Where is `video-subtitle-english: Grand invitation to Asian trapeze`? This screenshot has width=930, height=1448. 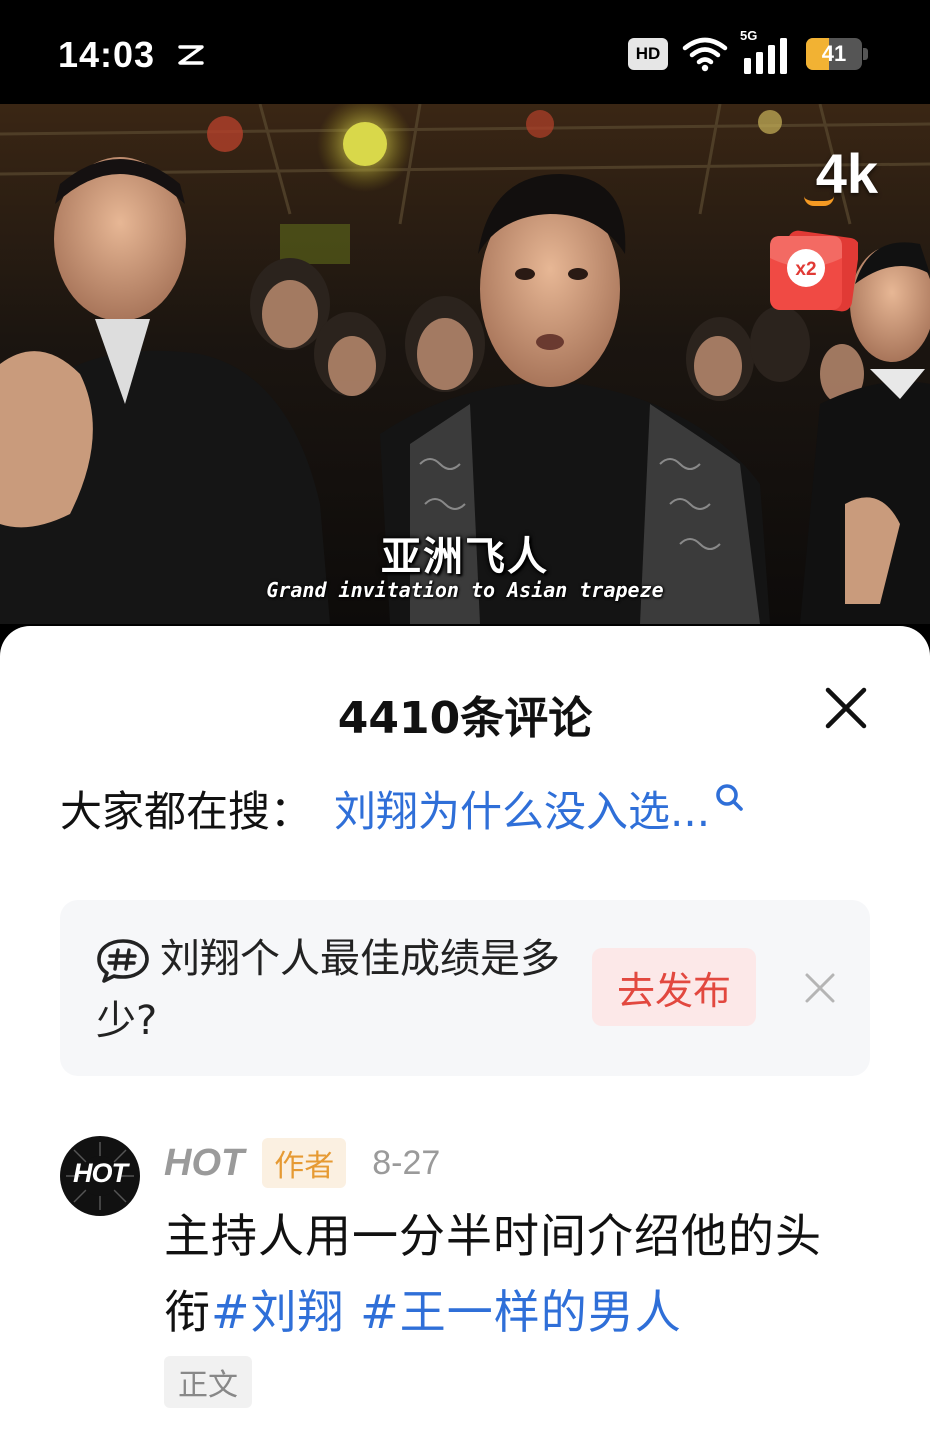
video-subtitle-english: Grand invitation to Asian trapeze is located at coordinates (465, 590).